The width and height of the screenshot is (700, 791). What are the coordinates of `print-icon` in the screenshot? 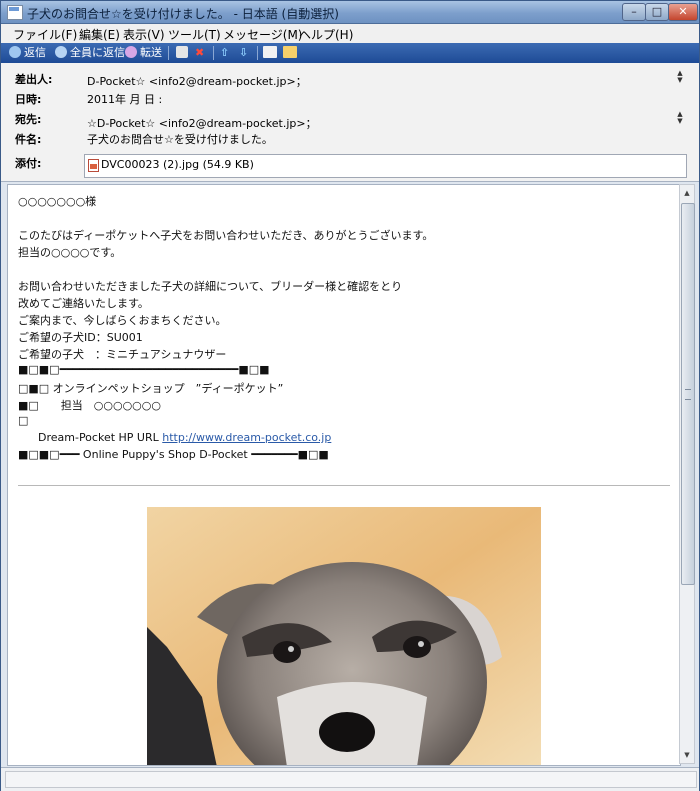 It's located at (182, 52).